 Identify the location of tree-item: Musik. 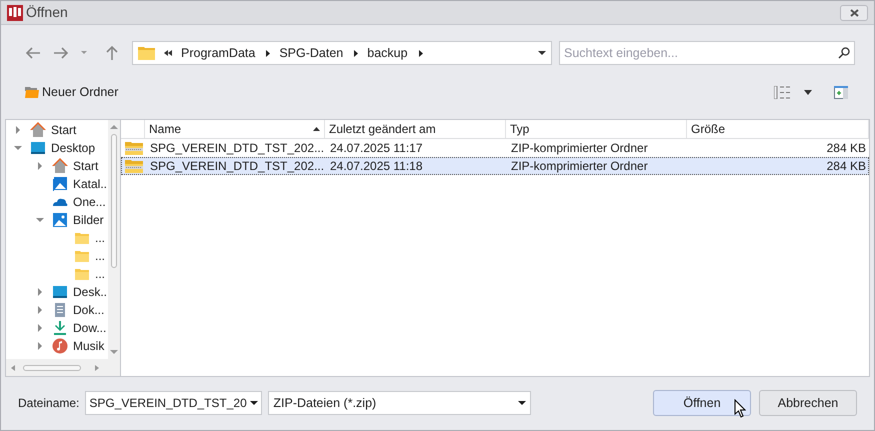
(57, 346).